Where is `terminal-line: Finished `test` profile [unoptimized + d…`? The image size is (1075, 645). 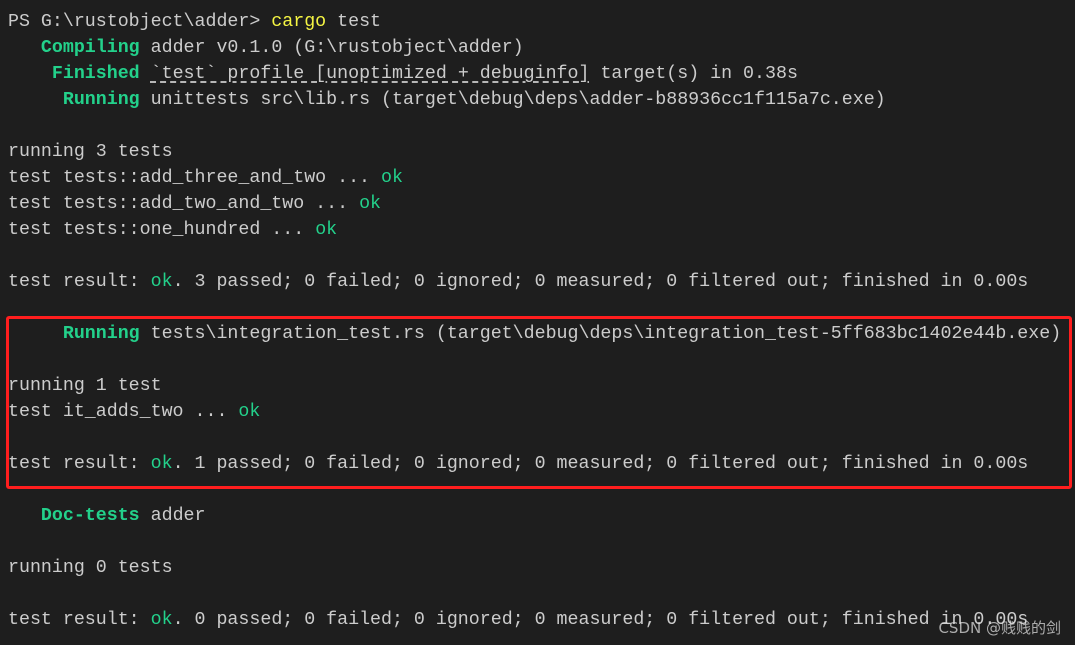 terminal-line: Finished `test` profile [unoptimized + d… is located at coordinates (534, 74).